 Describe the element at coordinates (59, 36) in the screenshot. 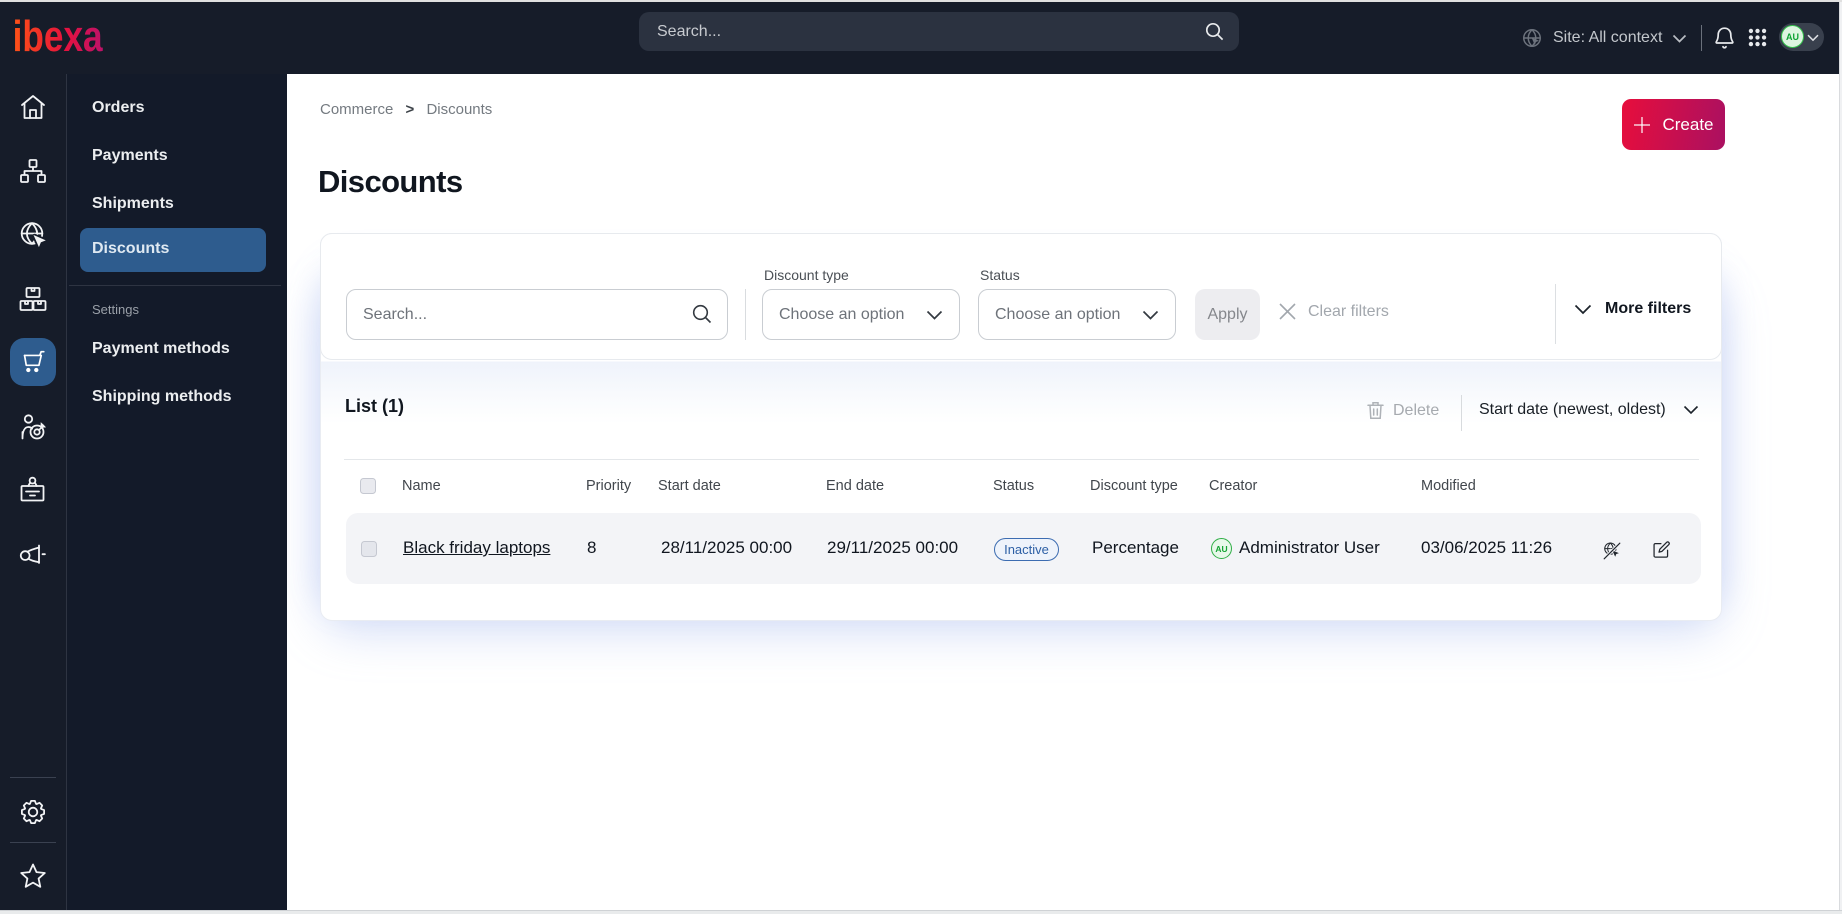

I see `svg-text: ibexa` at that location.